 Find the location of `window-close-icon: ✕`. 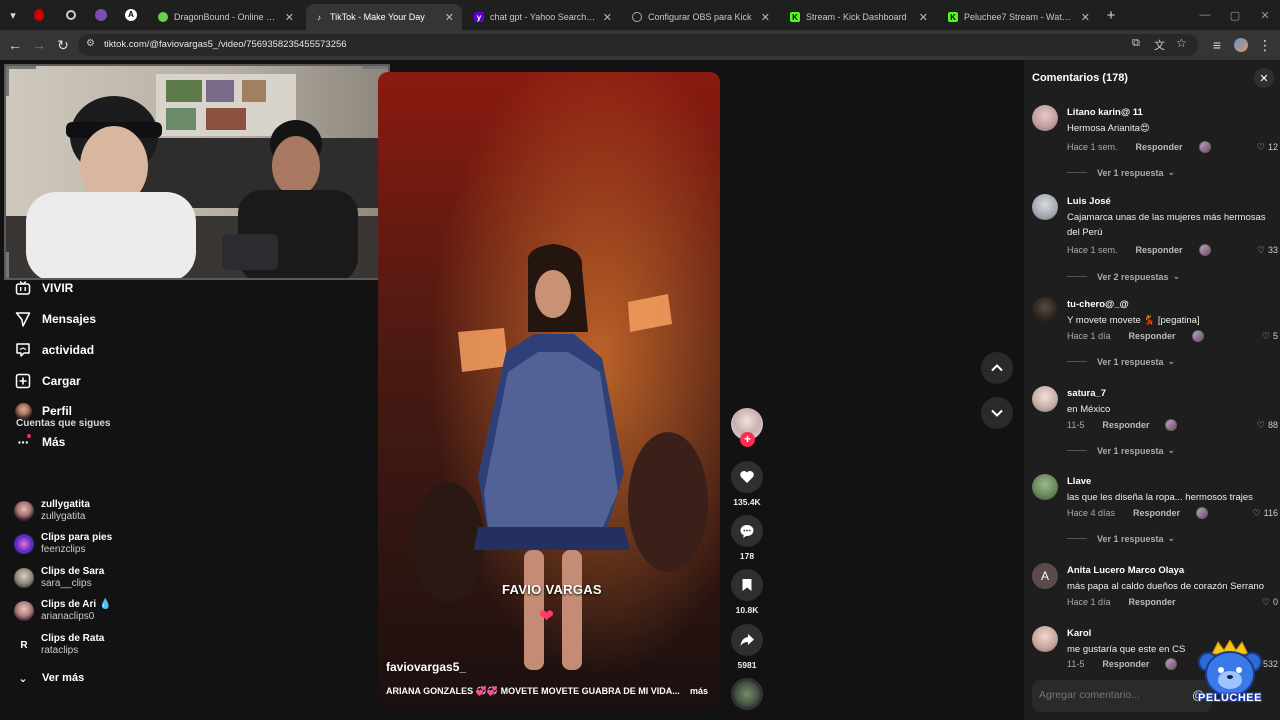

window-close-icon: ✕ is located at coordinates (1265, 15).